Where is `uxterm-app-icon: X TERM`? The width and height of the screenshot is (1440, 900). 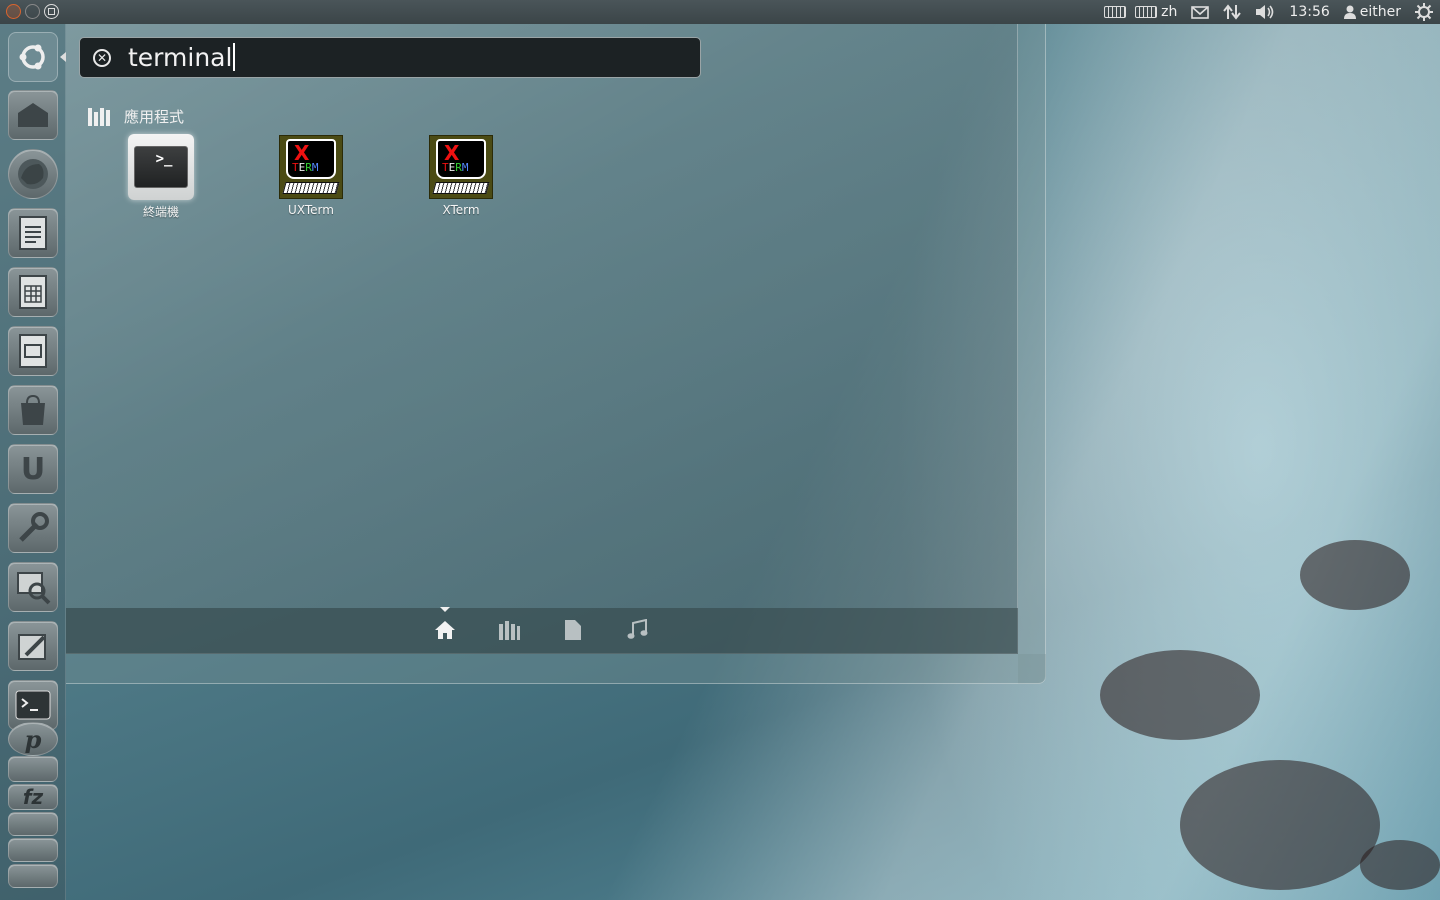
uxterm-app-icon: X TERM is located at coordinates (311, 167).